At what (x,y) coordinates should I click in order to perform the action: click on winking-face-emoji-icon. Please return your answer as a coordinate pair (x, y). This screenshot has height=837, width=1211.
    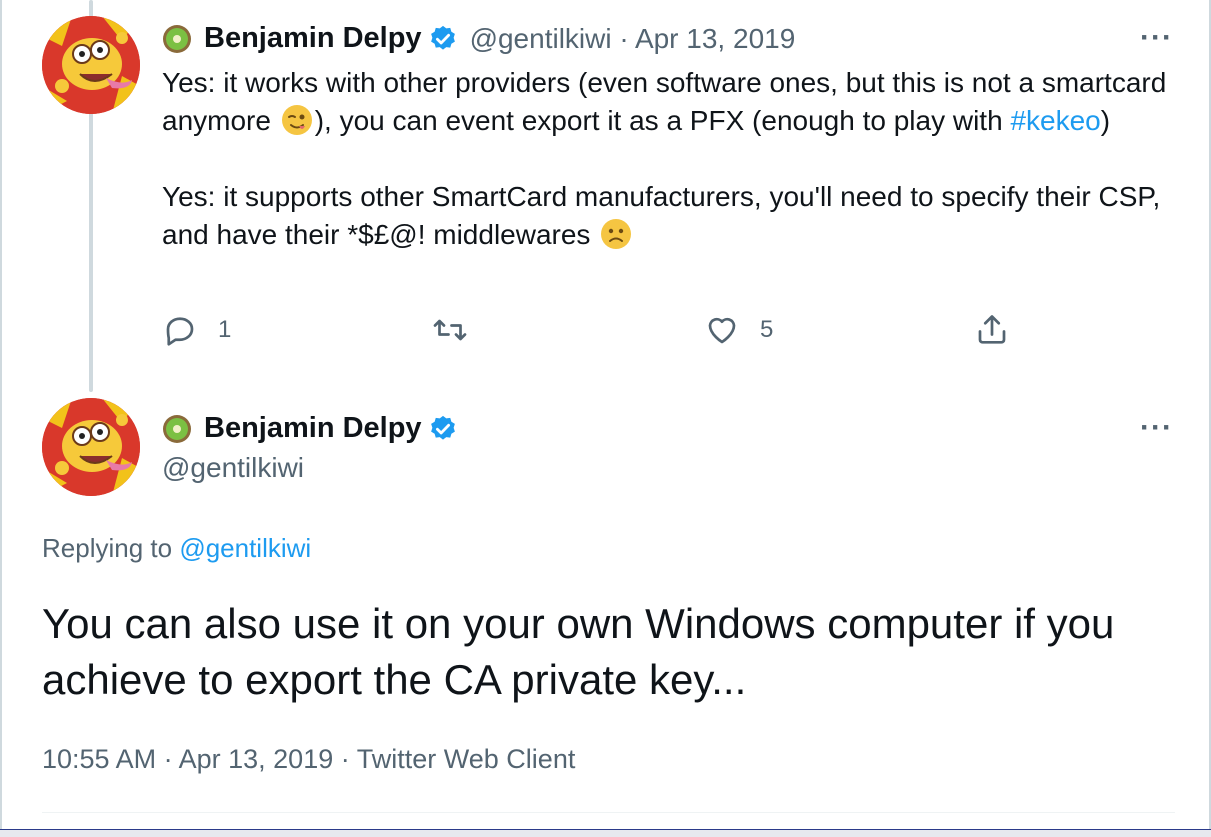
    Looking at the image, I should click on (296, 120).